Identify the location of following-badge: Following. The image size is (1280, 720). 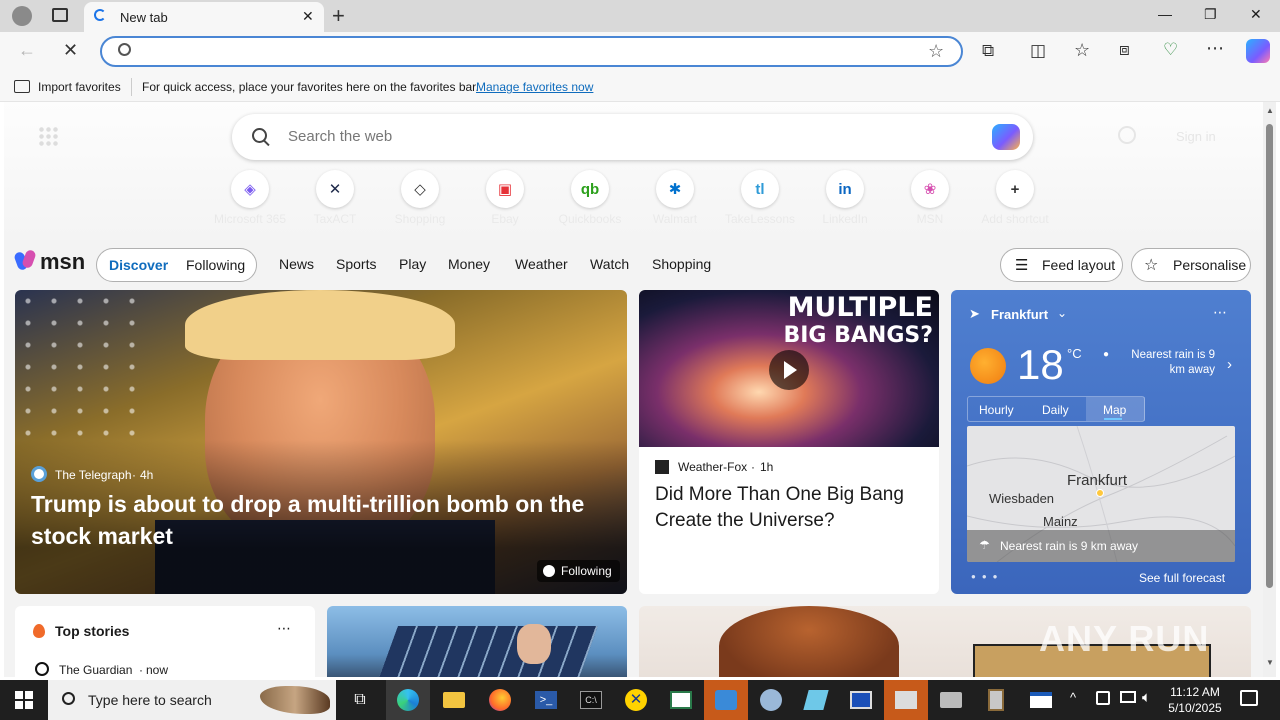
(578, 571).